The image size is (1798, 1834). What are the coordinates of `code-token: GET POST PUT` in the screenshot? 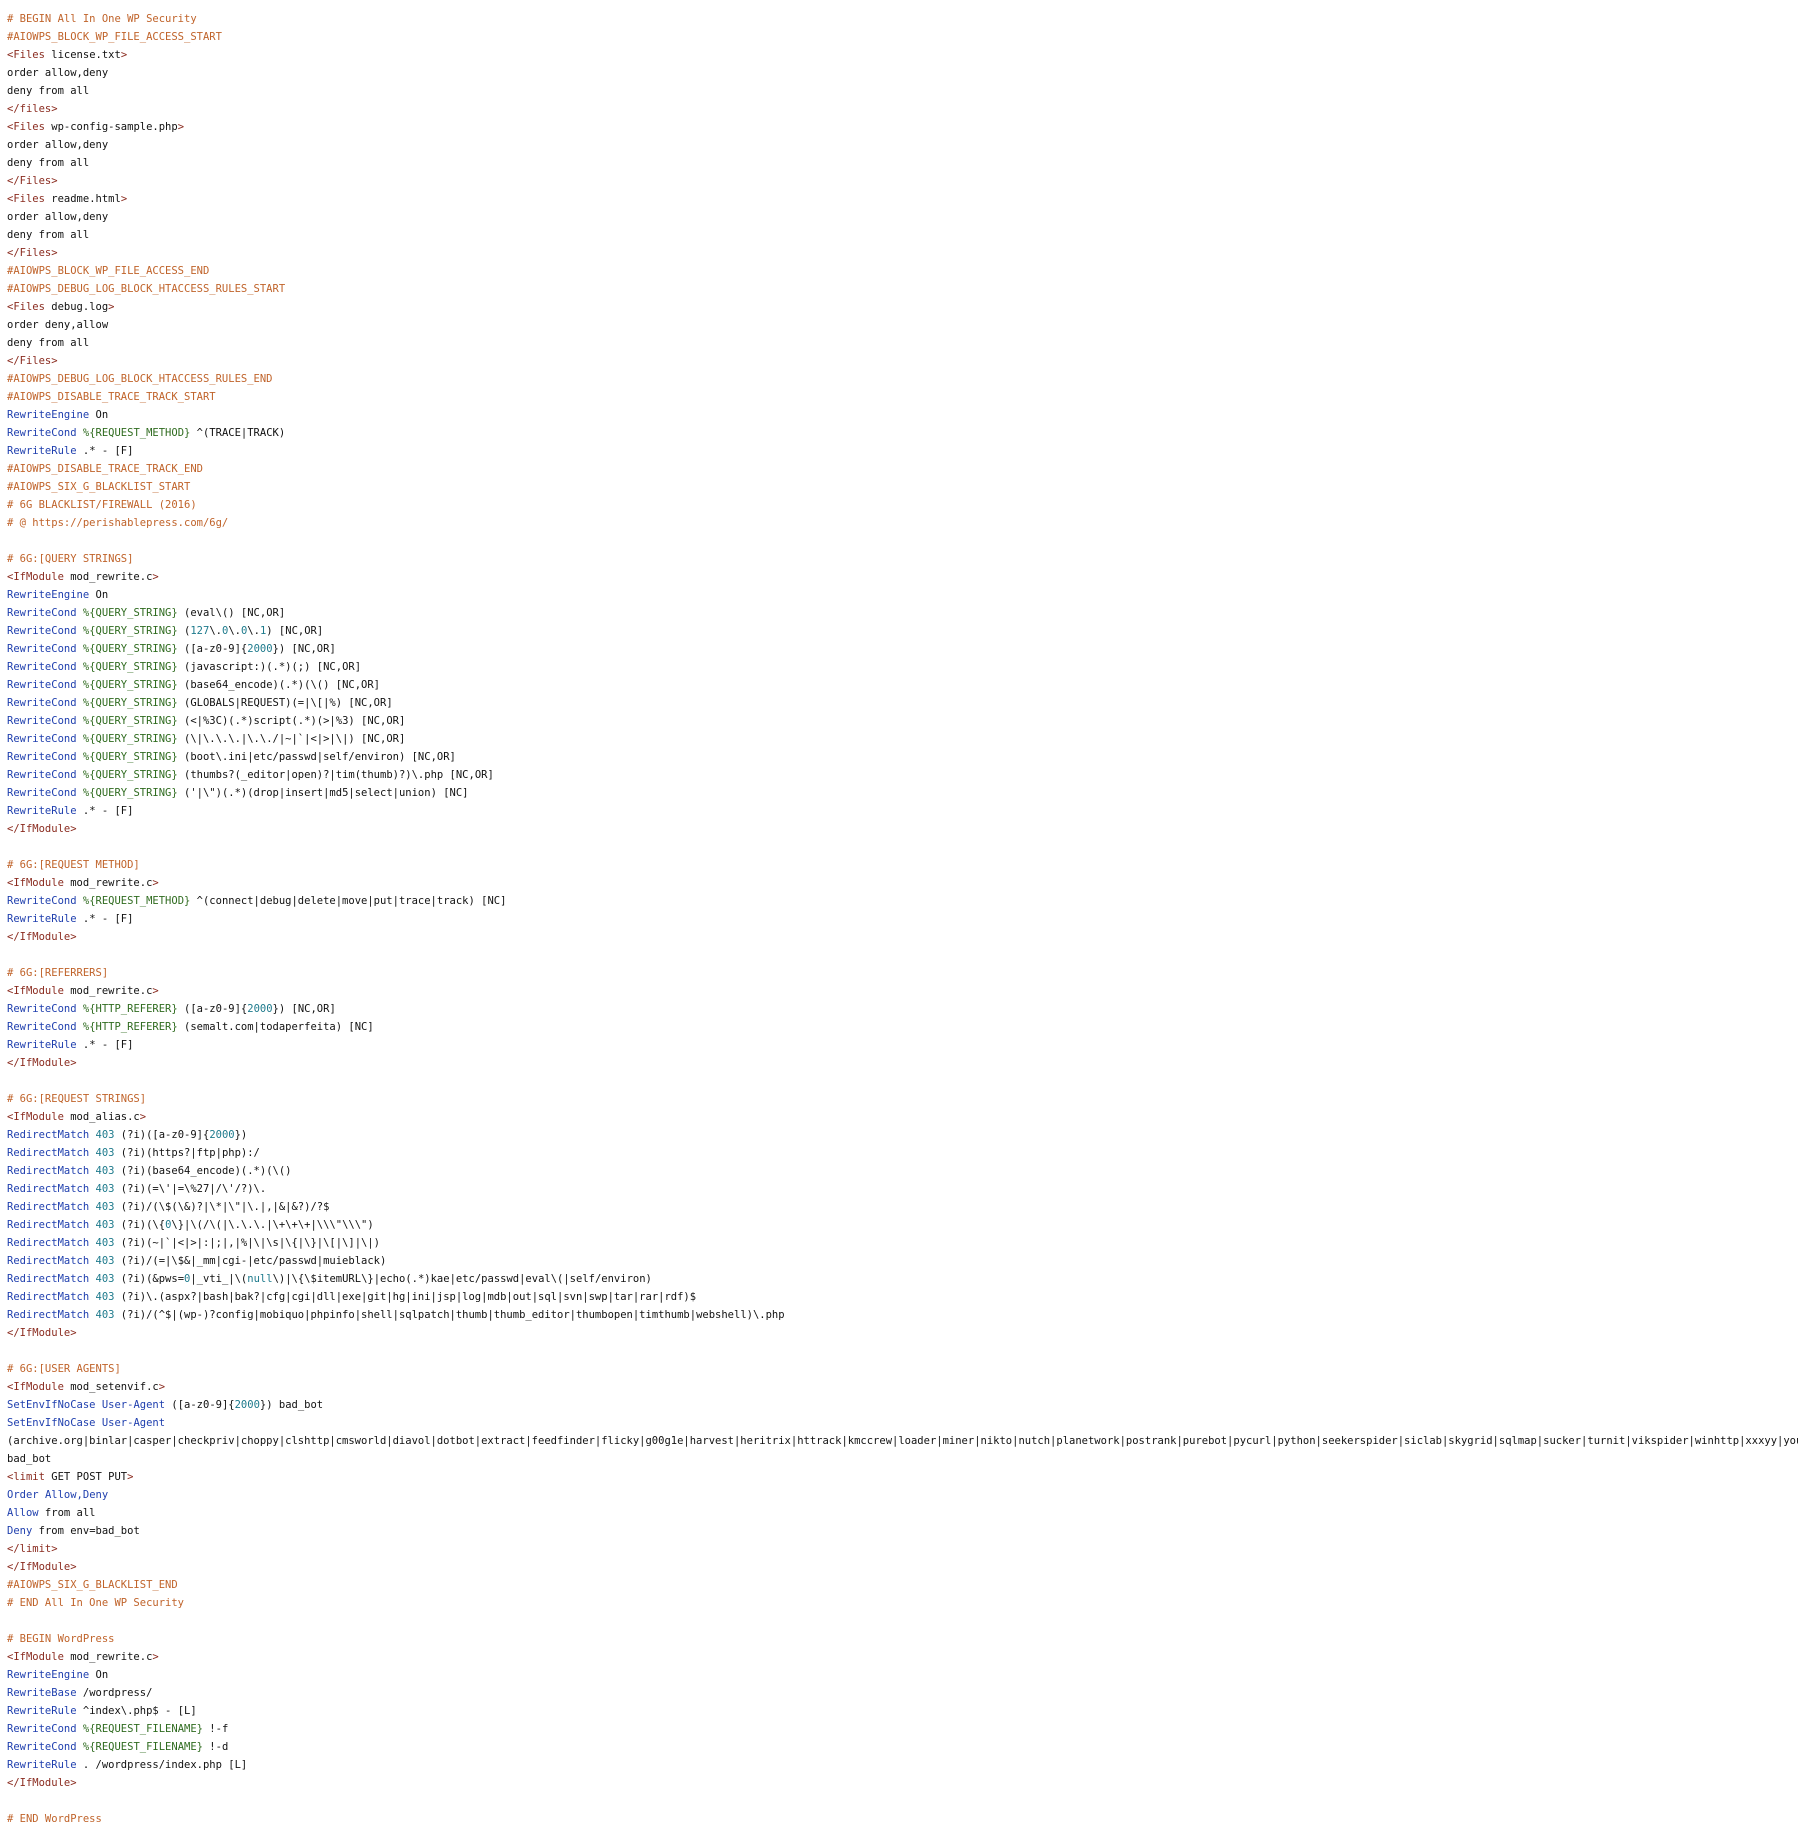 It's located at (89, 1477).